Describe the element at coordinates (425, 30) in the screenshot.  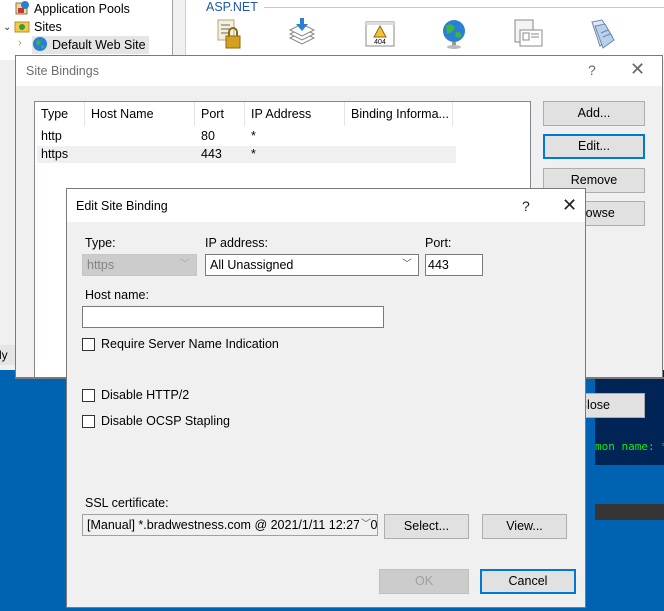
I see `features-view: ASP.NET 404` at that location.